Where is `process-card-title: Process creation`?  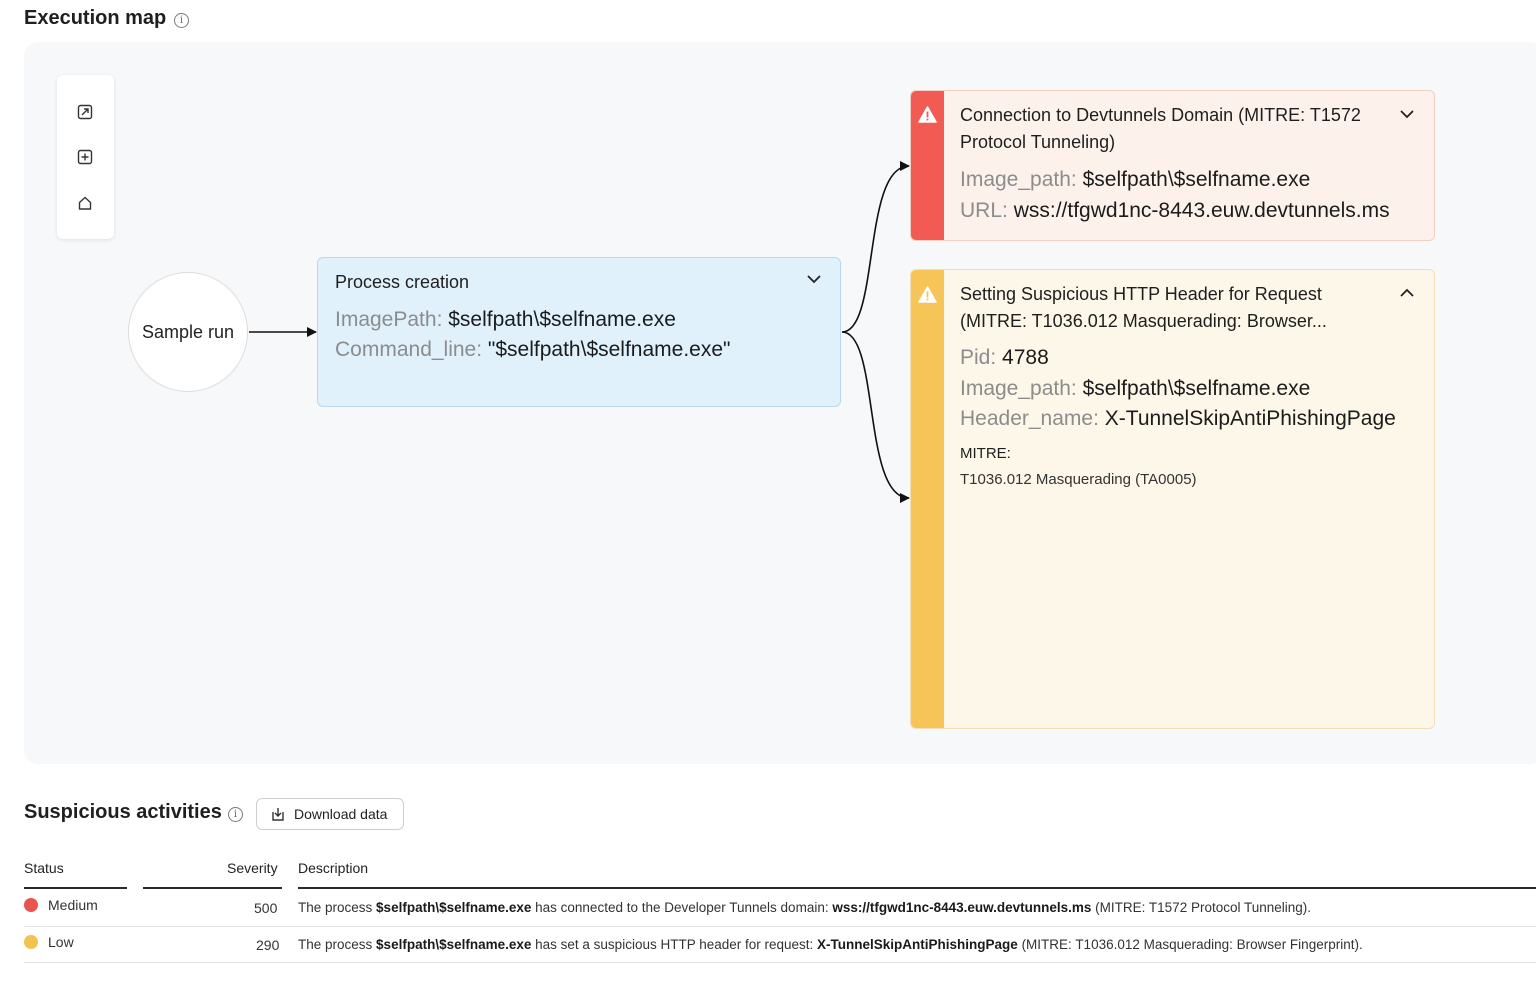 process-card-title: Process creation is located at coordinates (402, 282).